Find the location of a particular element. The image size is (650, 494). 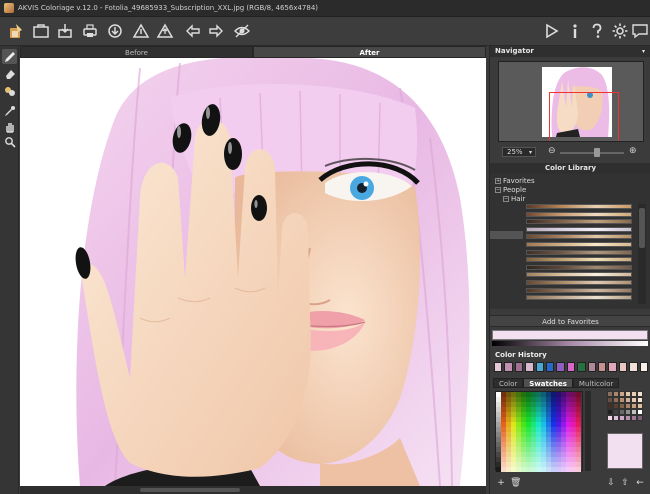

navigator-view-frame is located at coordinates (584, 116).